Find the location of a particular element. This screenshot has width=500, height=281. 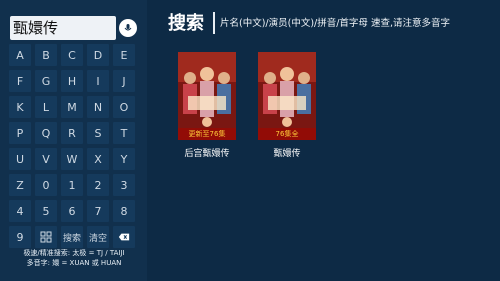

key-g: G is located at coordinates (46, 81).